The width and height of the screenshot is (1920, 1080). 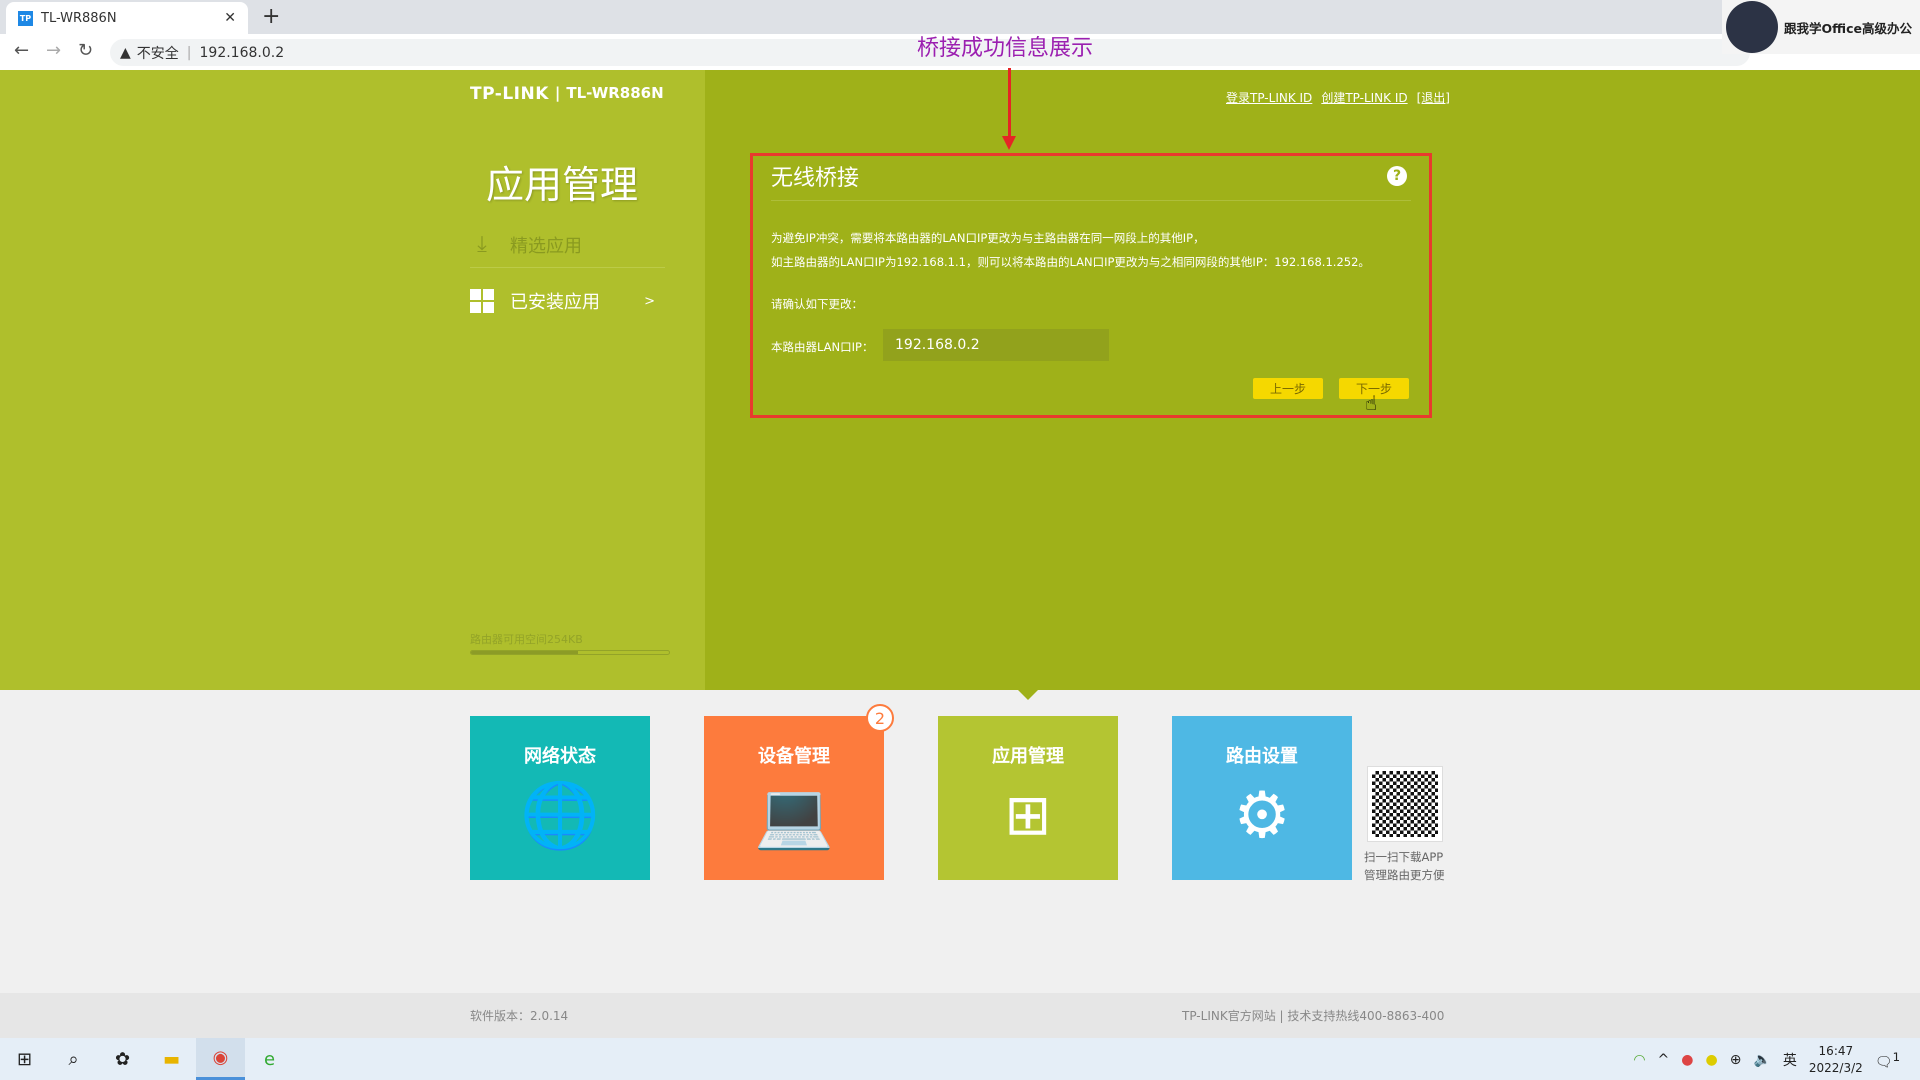 I want to click on chevron-right-icon: >, so click(x=649, y=301).